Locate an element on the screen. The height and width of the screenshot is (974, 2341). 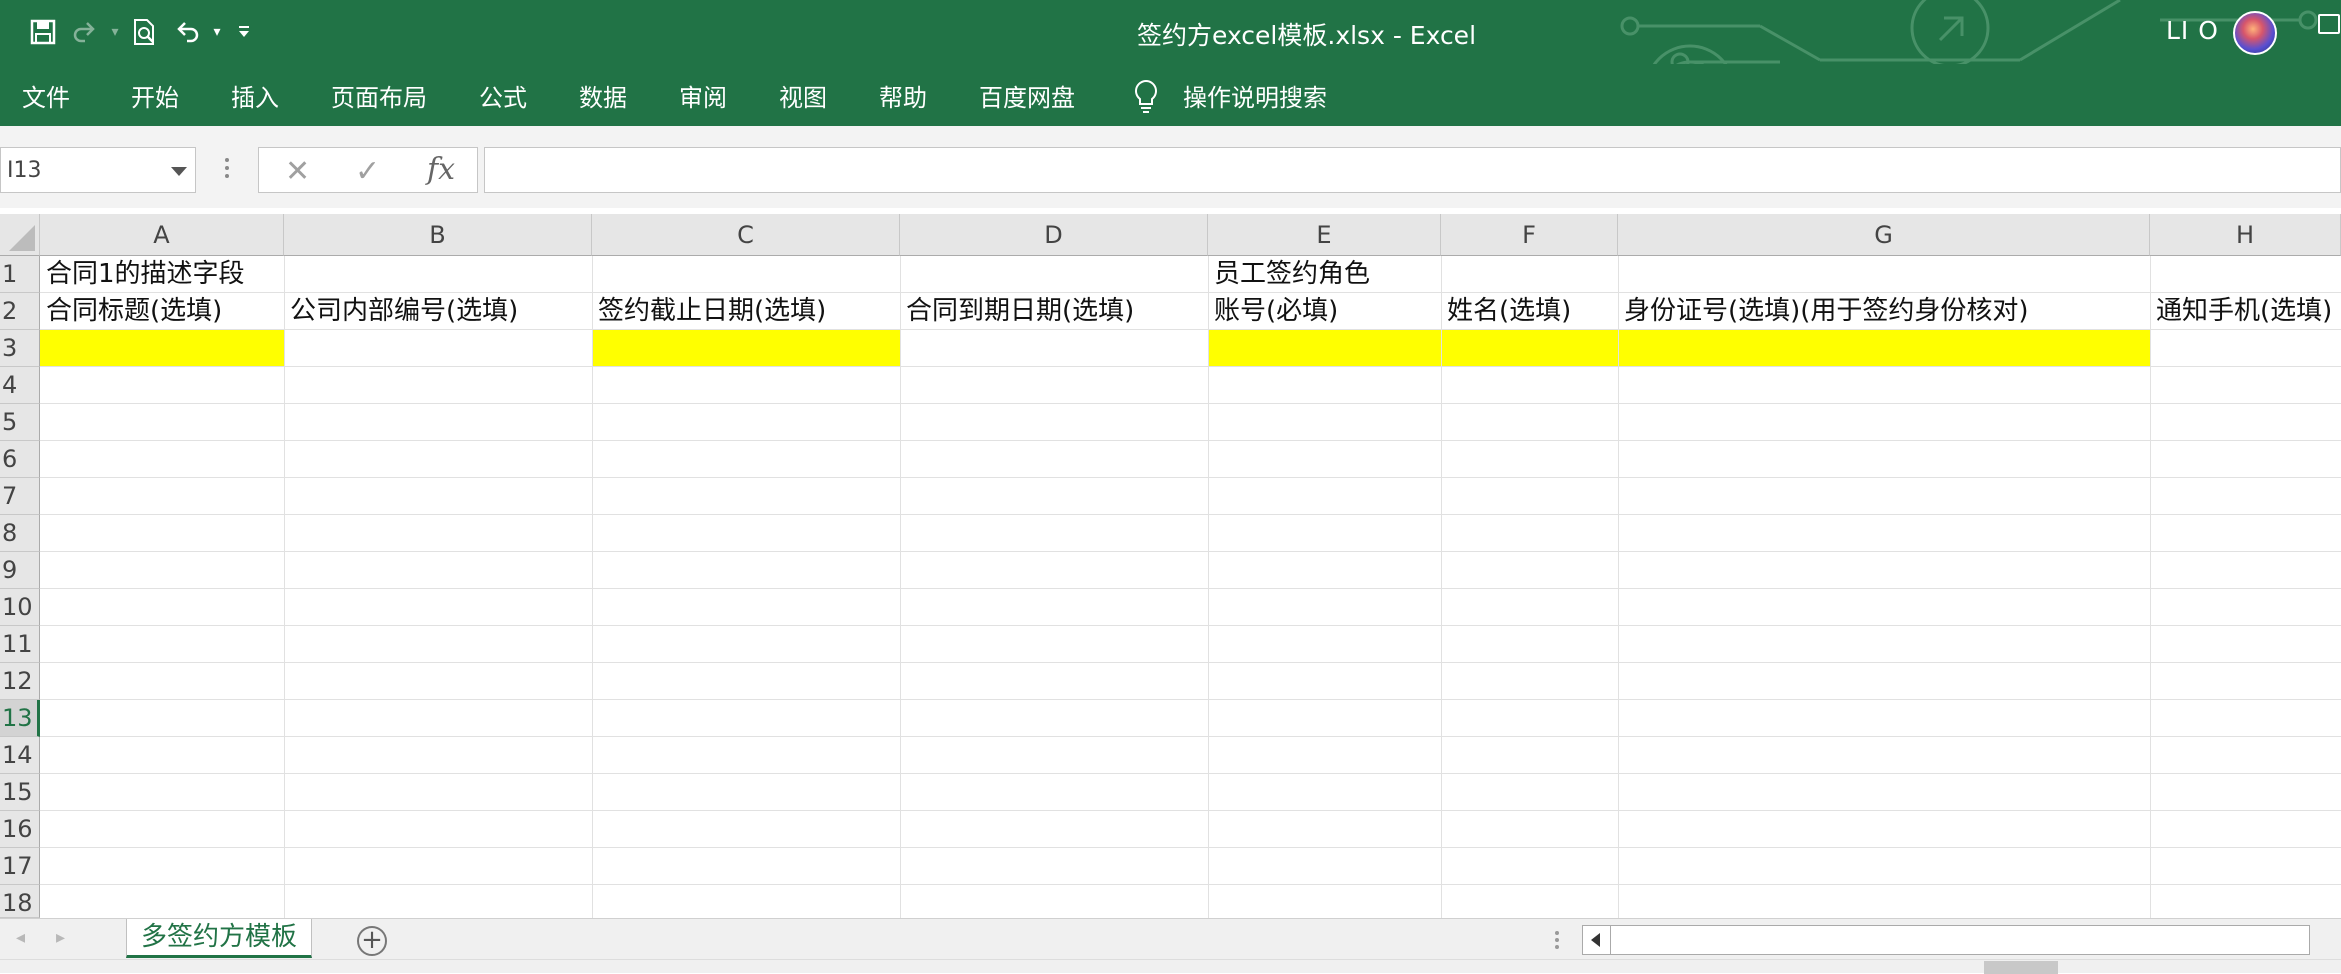
row-header-11: 11 is located at coordinates (20, 644).